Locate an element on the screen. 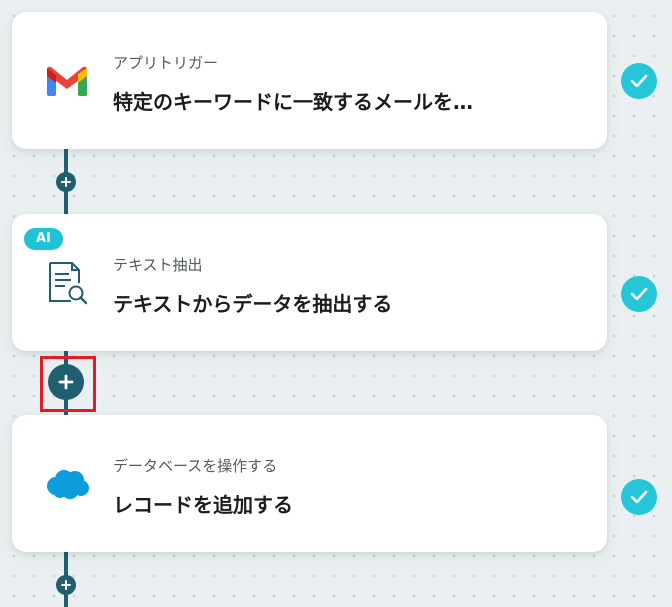 The height and width of the screenshot is (607, 672). step-title: レコードを追加する is located at coordinates (203, 505).